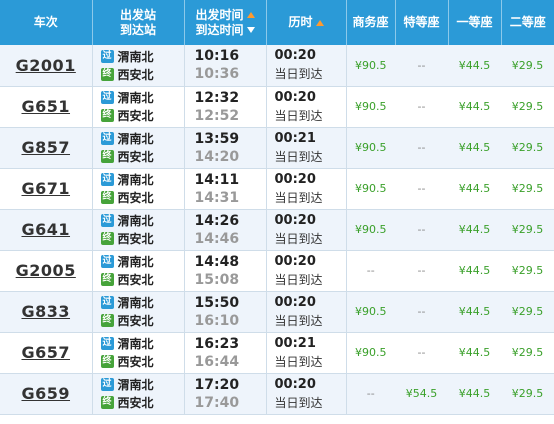 This screenshot has width=554, height=424. I want to click on departure-time: 17:20, so click(217, 384).